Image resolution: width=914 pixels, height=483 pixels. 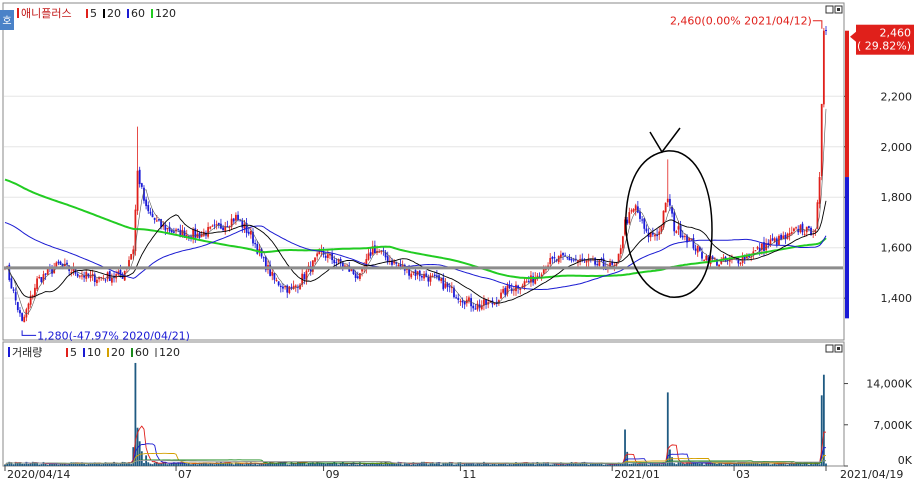 What do you see at coordinates (27, 352) in the screenshot?
I see `volume-title: 거래량` at bounding box center [27, 352].